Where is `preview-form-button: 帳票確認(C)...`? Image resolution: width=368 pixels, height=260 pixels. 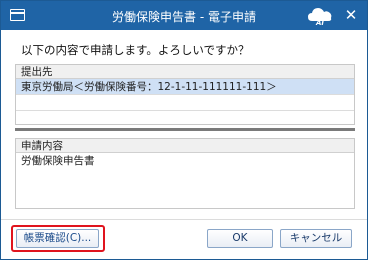 preview-form-button: 帳票確認(C)... is located at coordinates (57, 238).